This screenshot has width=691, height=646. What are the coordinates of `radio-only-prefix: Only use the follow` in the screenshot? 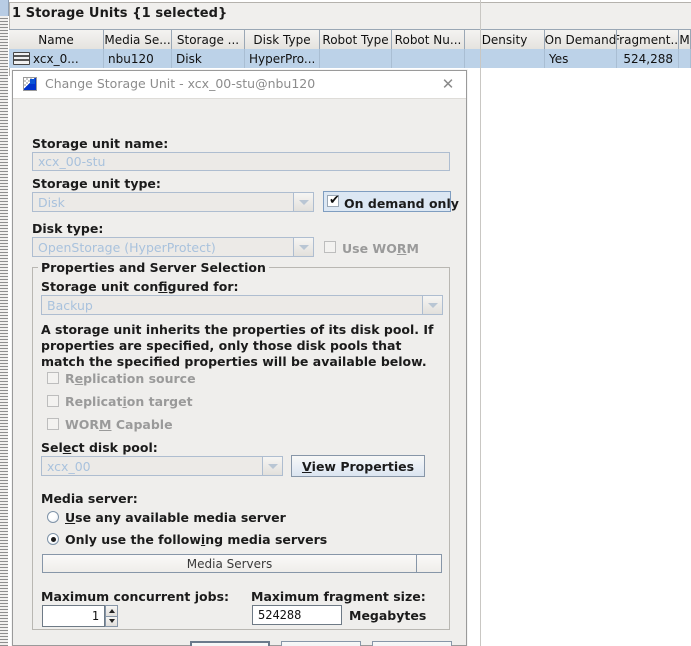 It's located at (133, 539).